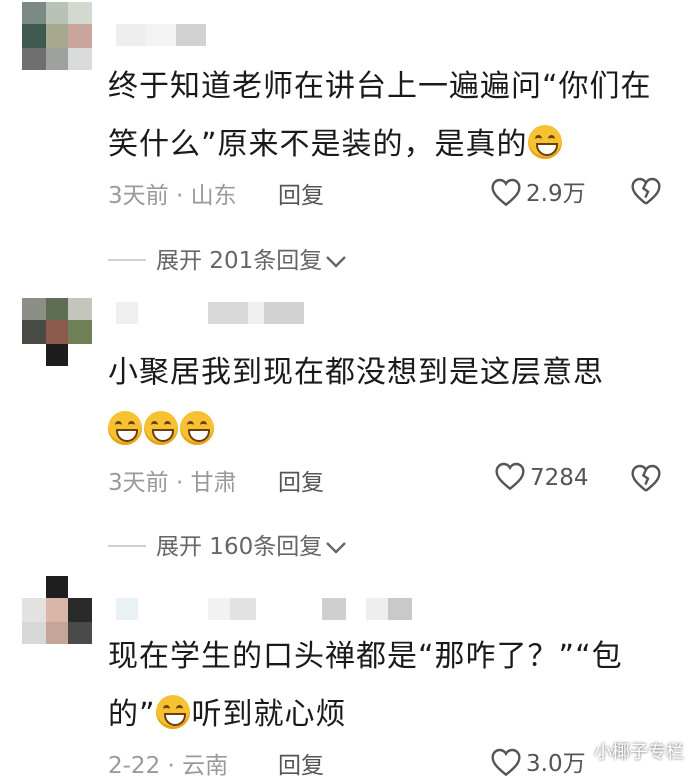  Describe the element at coordinates (380, 115) in the screenshot. I see `comment-text: 终于知道老师在讲台上一遍遍问“你们在笑什么”原来不是装的，是真的` at that location.